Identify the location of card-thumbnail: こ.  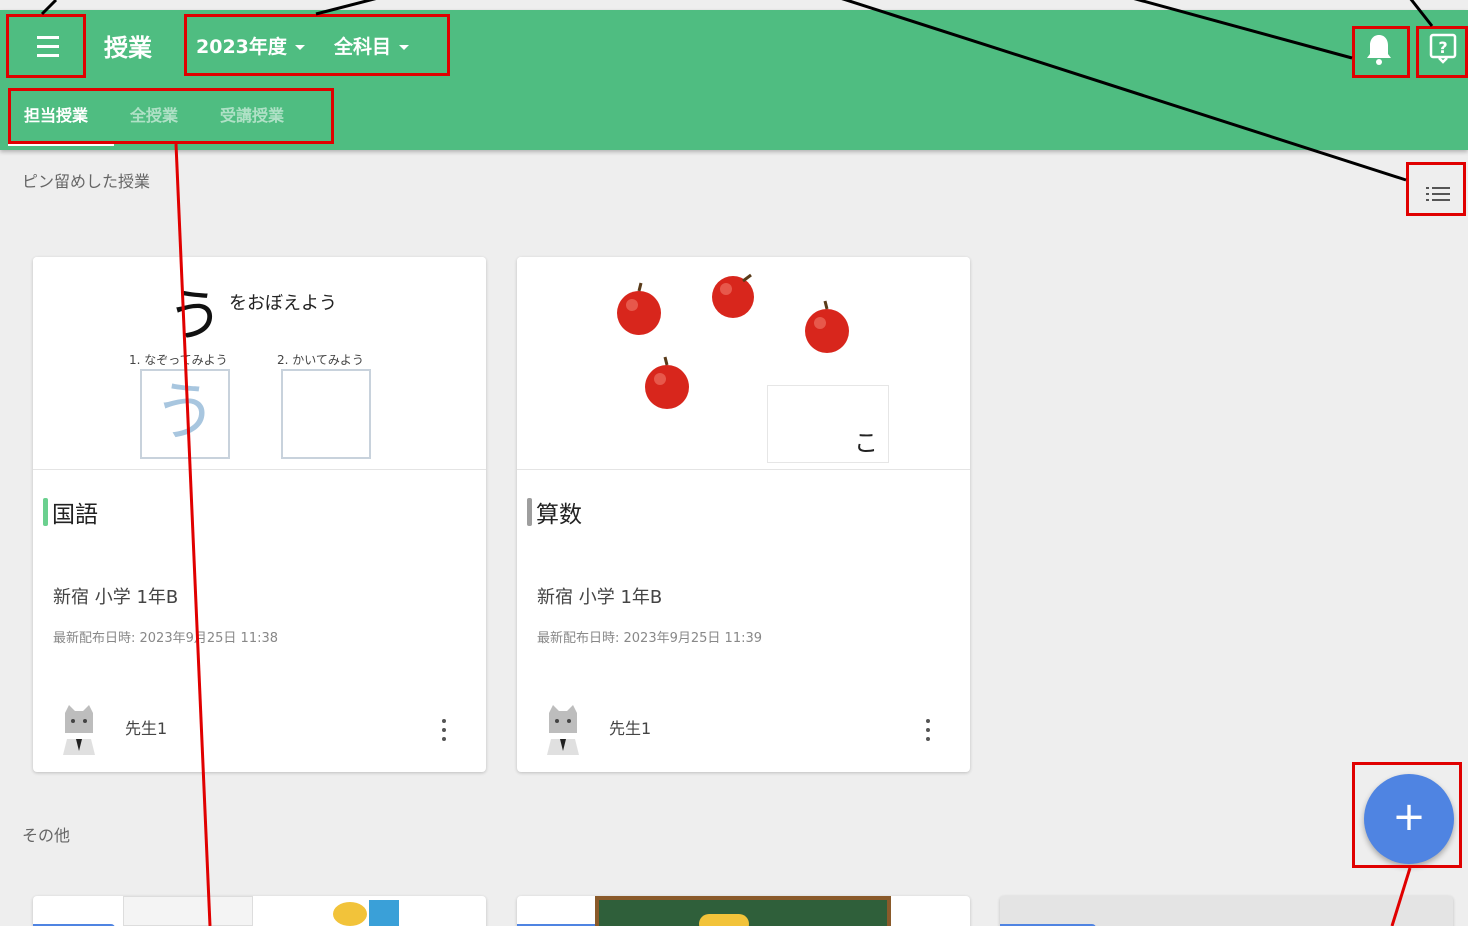
(743, 363).